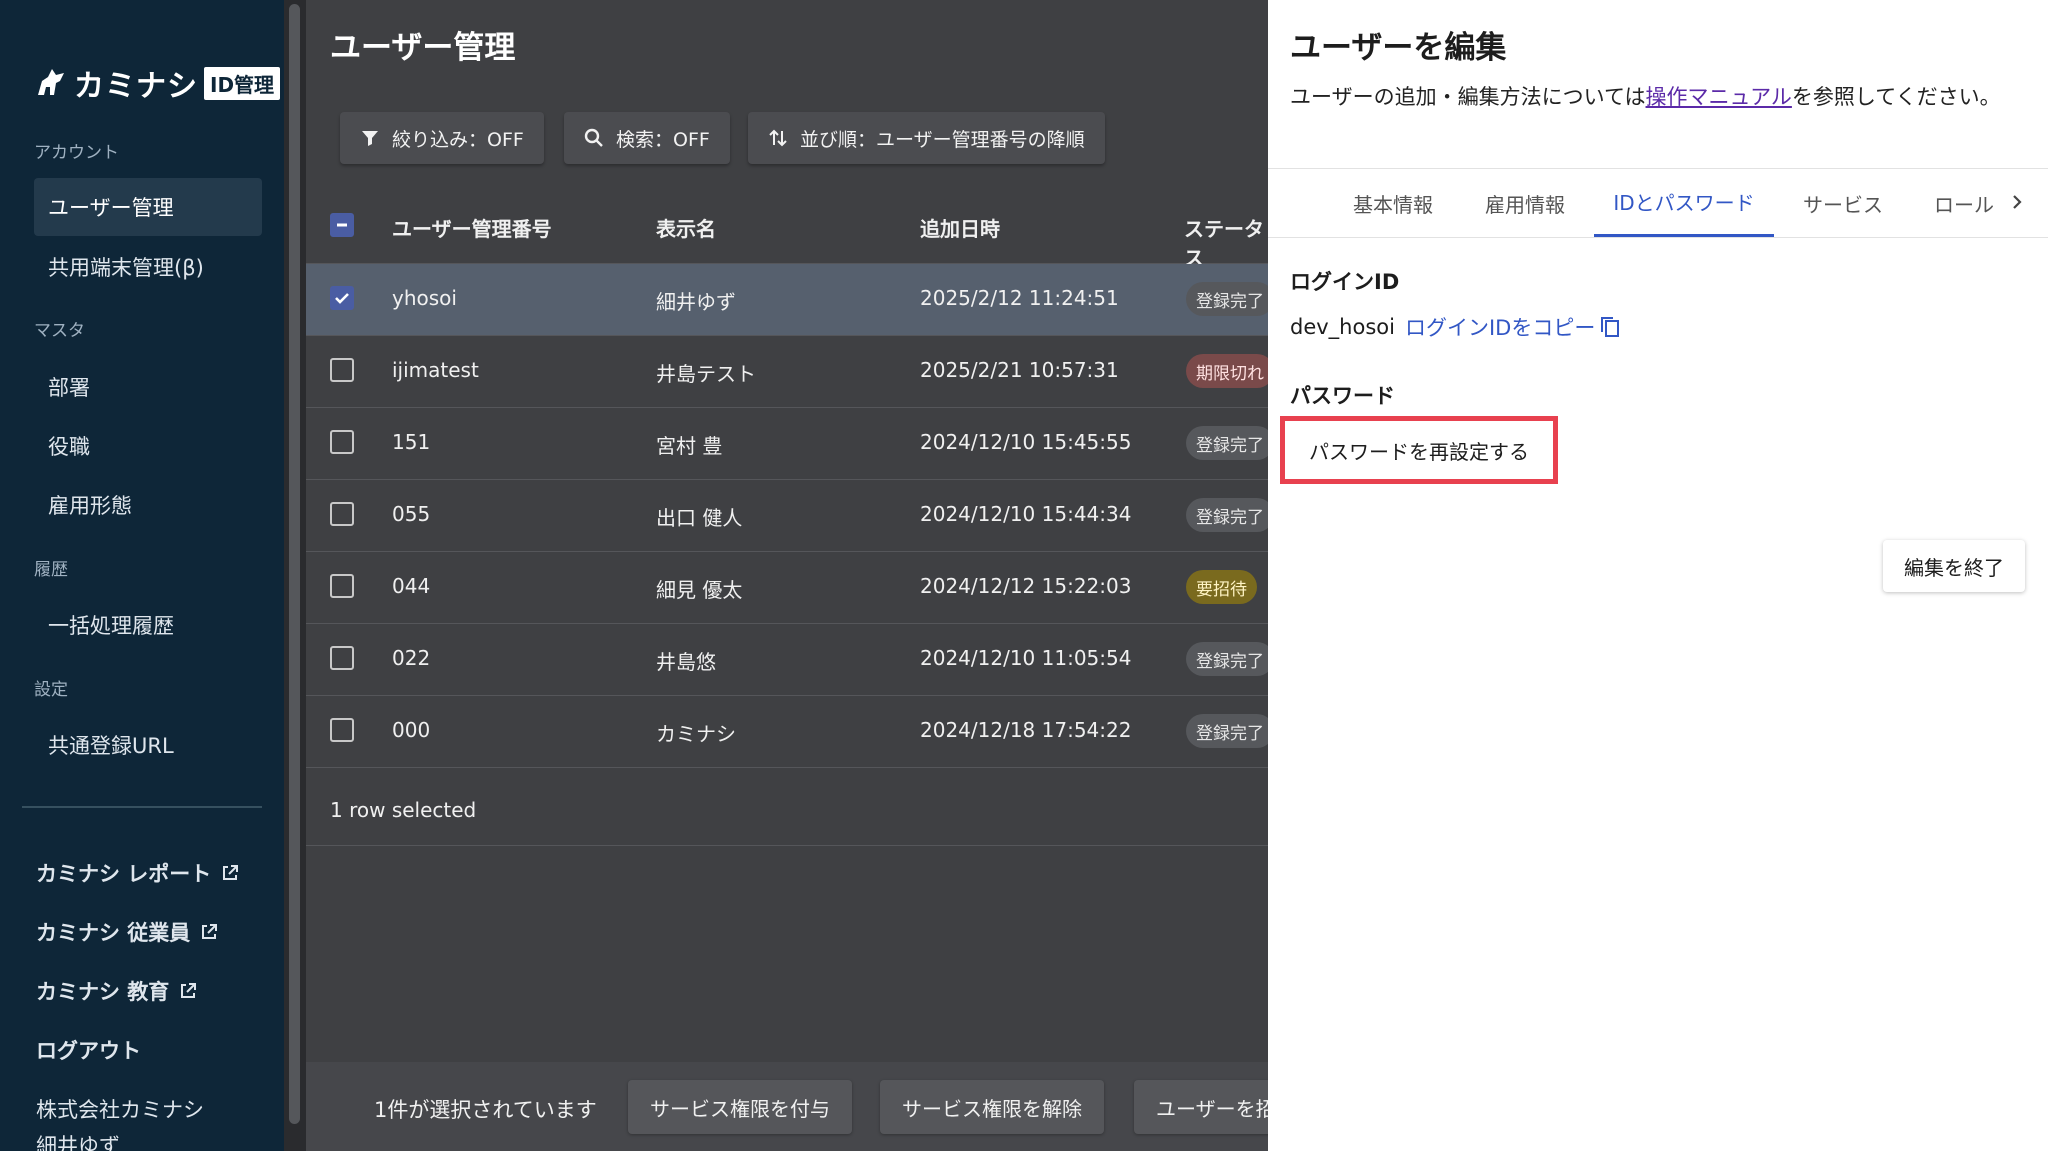  What do you see at coordinates (148, 745) in the screenshot?
I see `sidebar-item-common-url: 共通登録URL` at bounding box center [148, 745].